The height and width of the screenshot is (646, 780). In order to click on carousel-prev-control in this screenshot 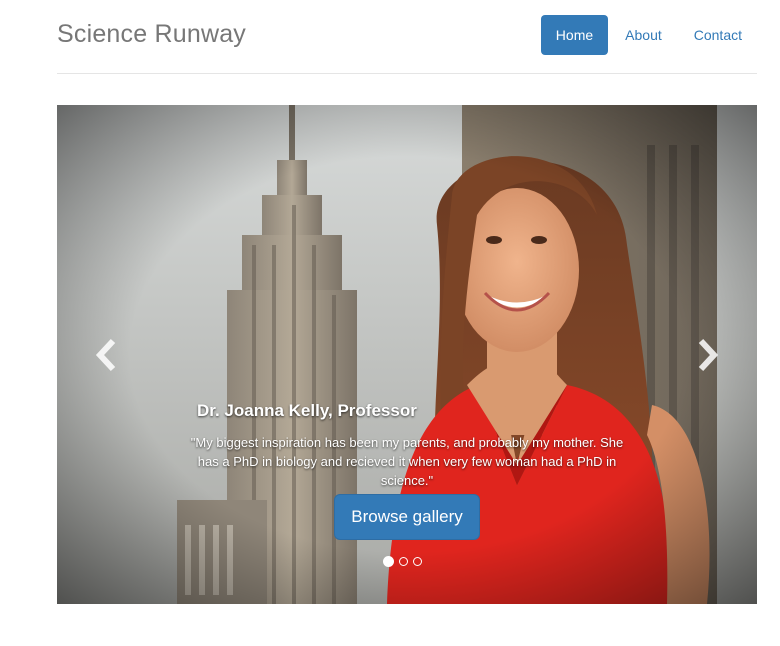, I will do `click(107, 355)`.